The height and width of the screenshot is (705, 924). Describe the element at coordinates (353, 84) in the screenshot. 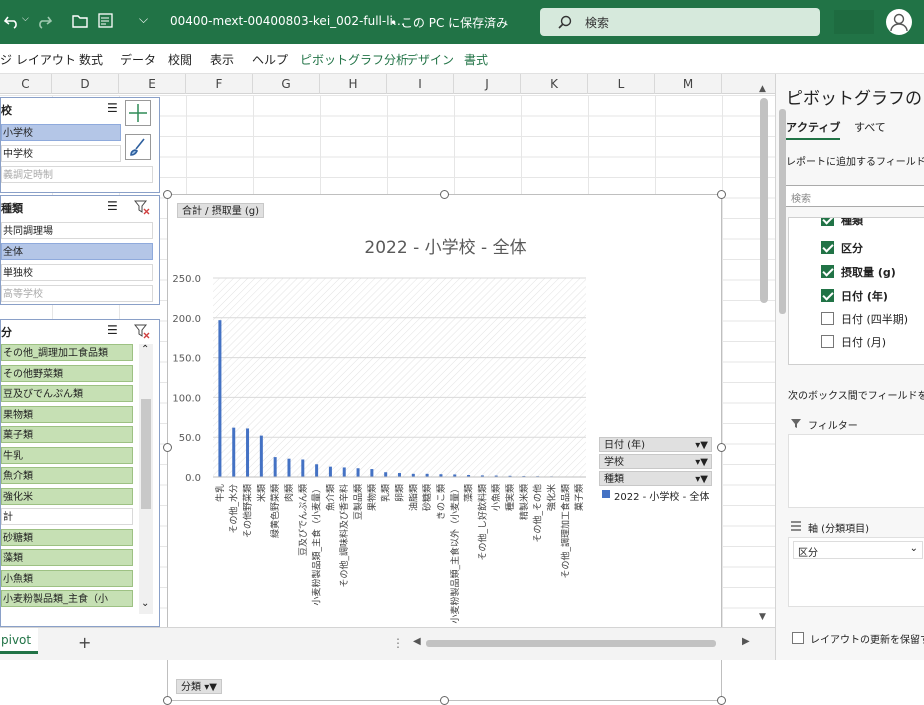

I see `column-header: H` at that location.